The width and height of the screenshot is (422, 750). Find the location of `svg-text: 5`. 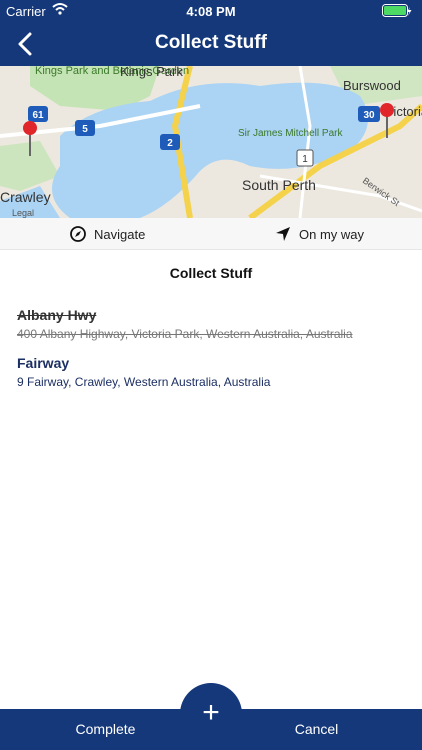

svg-text: 5 is located at coordinates (85, 129).